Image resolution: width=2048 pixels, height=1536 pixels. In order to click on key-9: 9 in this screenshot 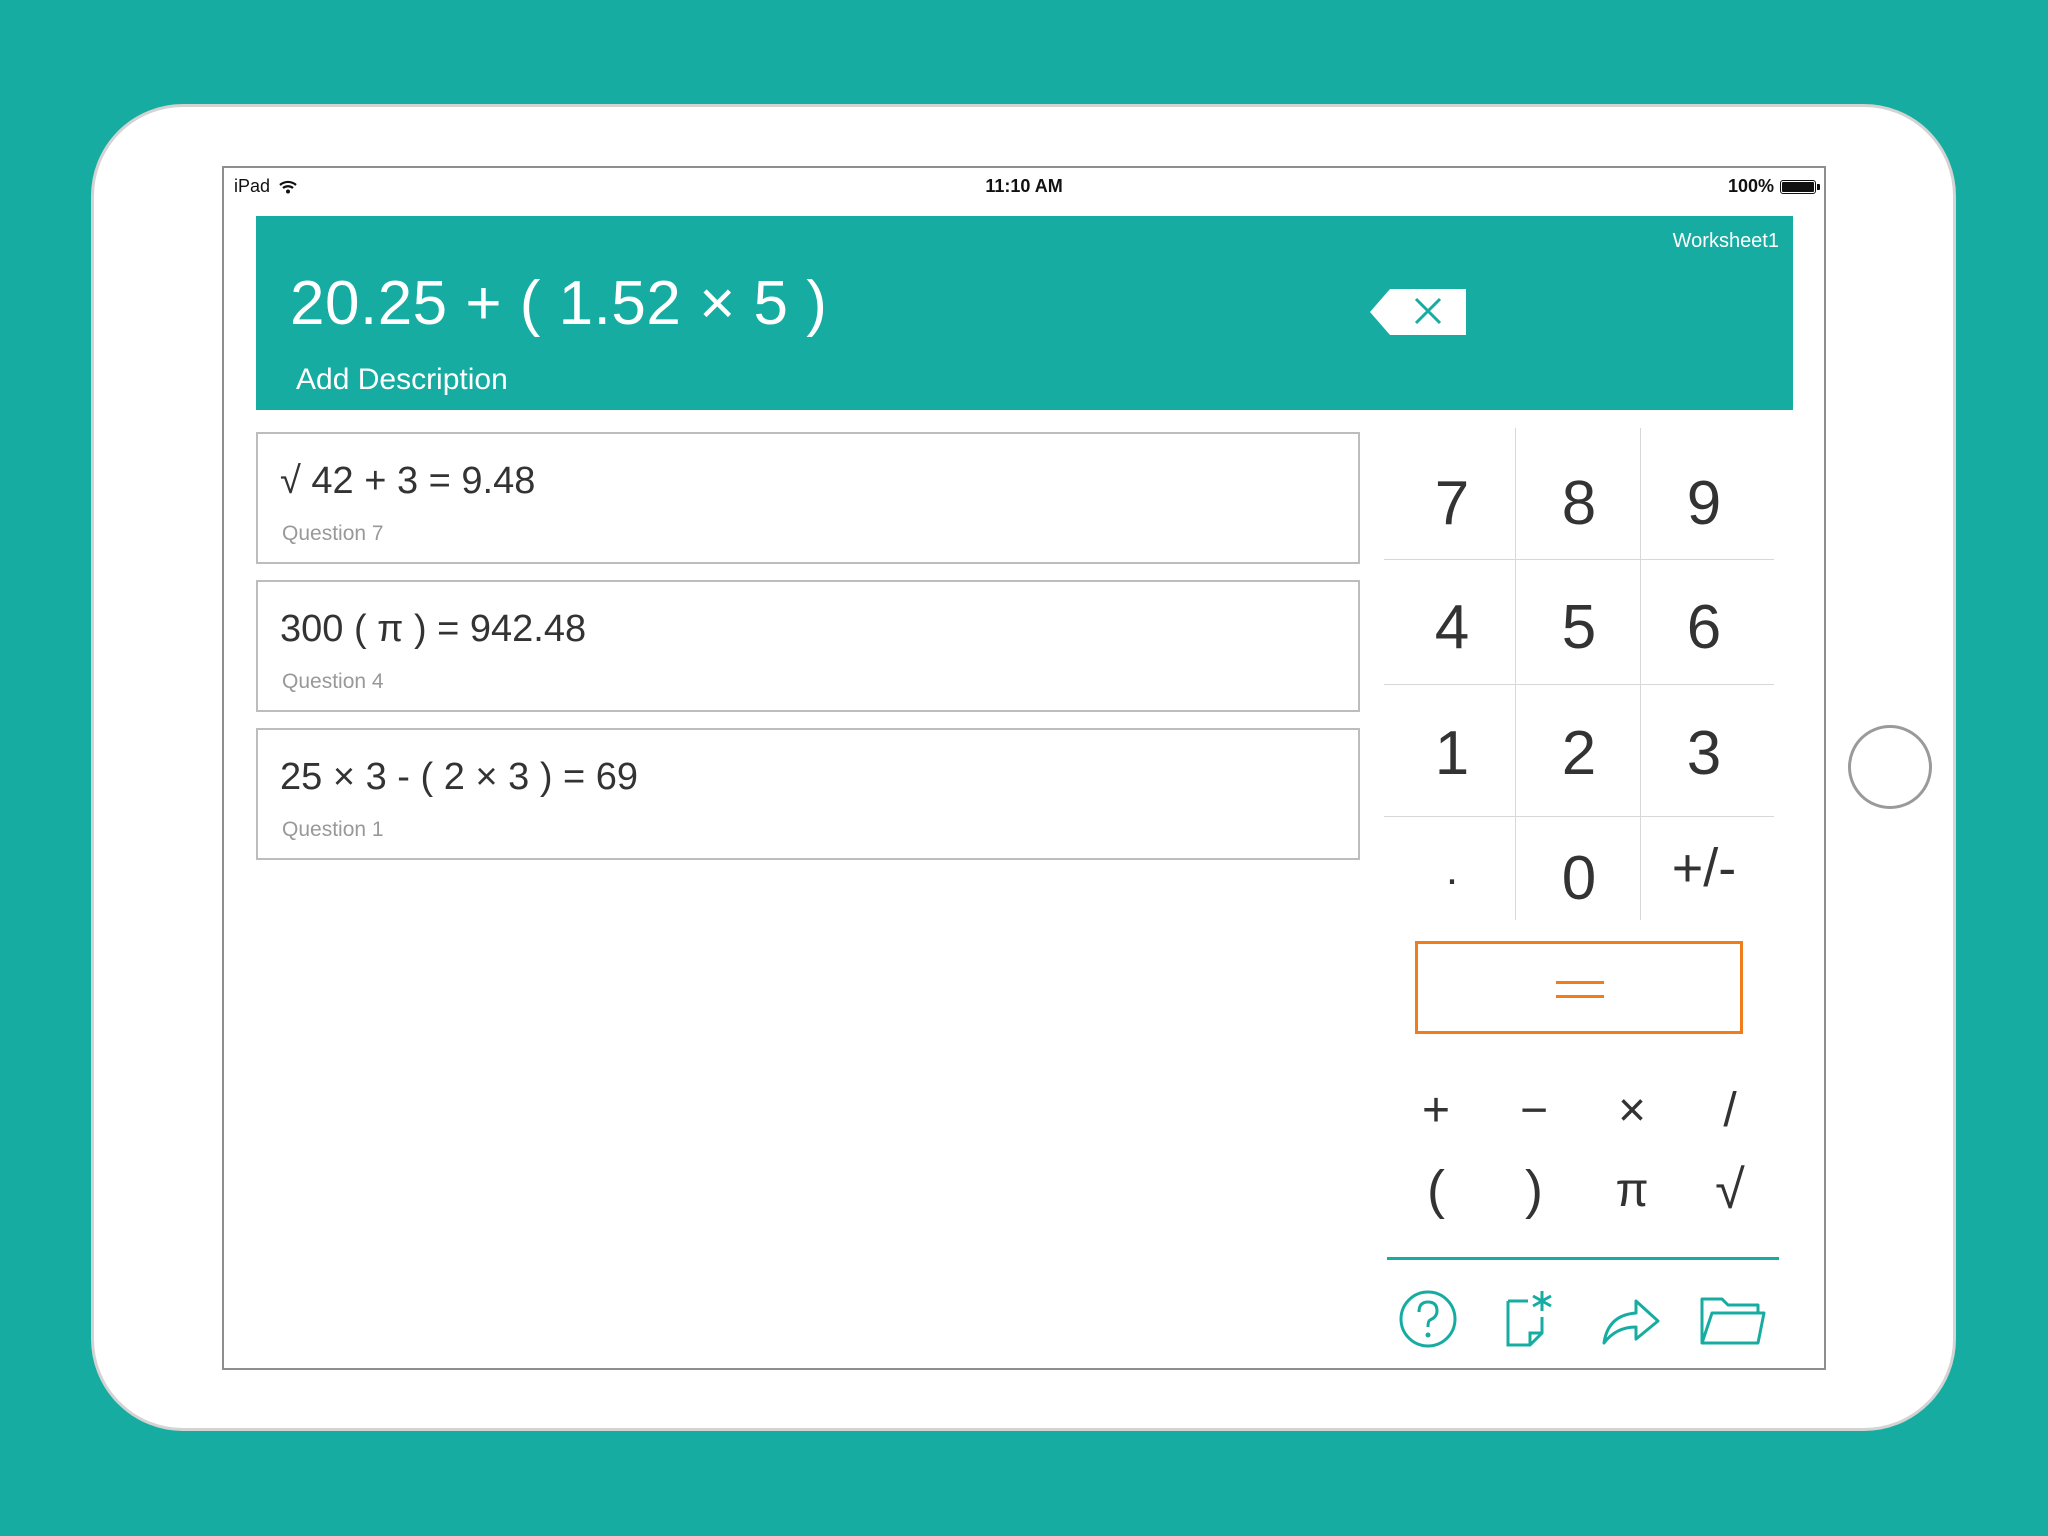, I will do `click(1704, 503)`.